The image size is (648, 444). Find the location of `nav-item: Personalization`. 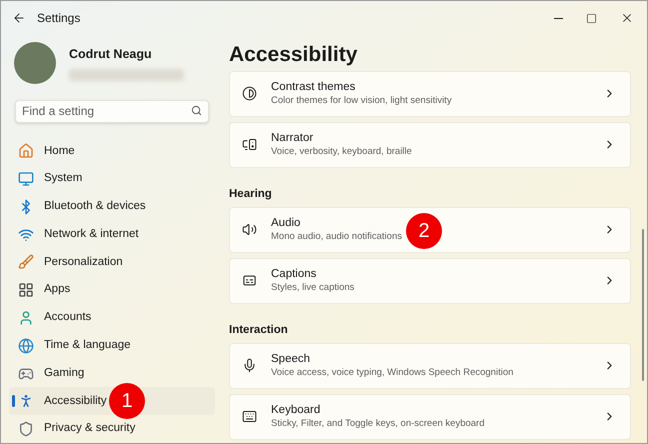

nav-item: Personalization is located at coordinates (112, 262).